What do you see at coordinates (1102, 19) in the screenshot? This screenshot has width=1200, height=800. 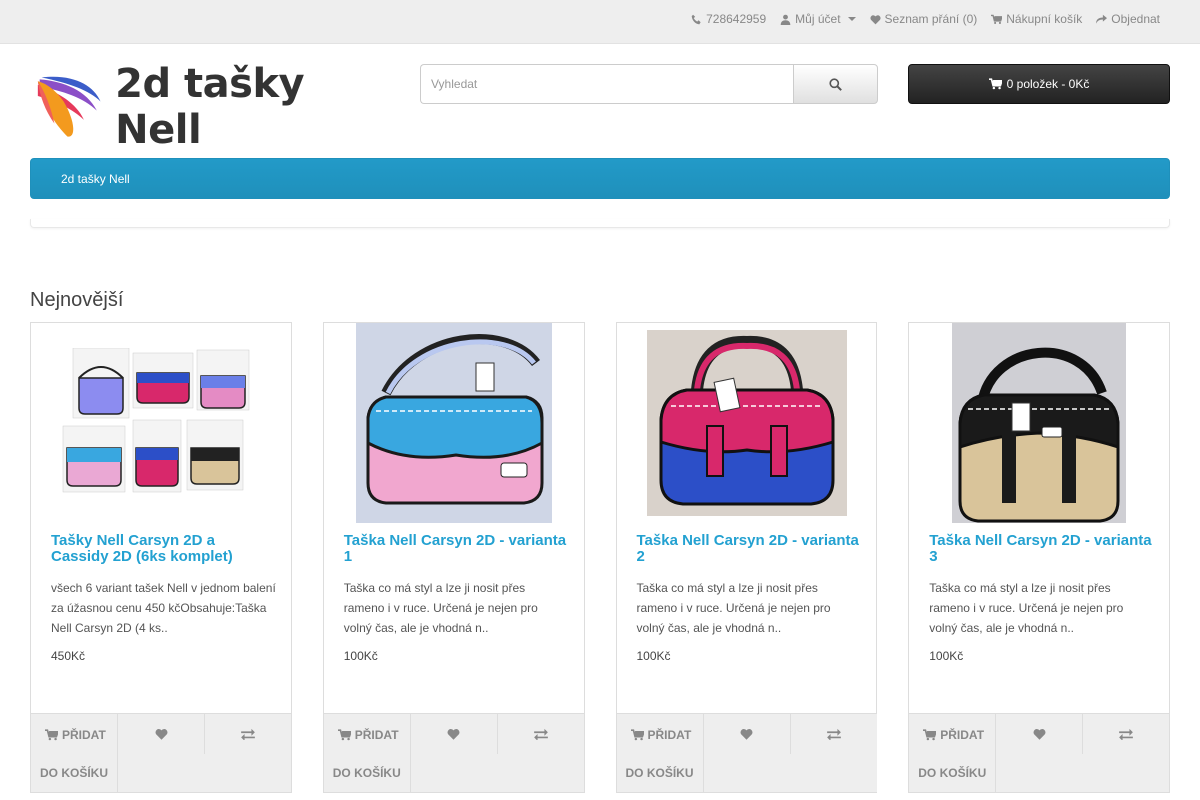 I see `share-icon` at bounding box center [1102, 19].